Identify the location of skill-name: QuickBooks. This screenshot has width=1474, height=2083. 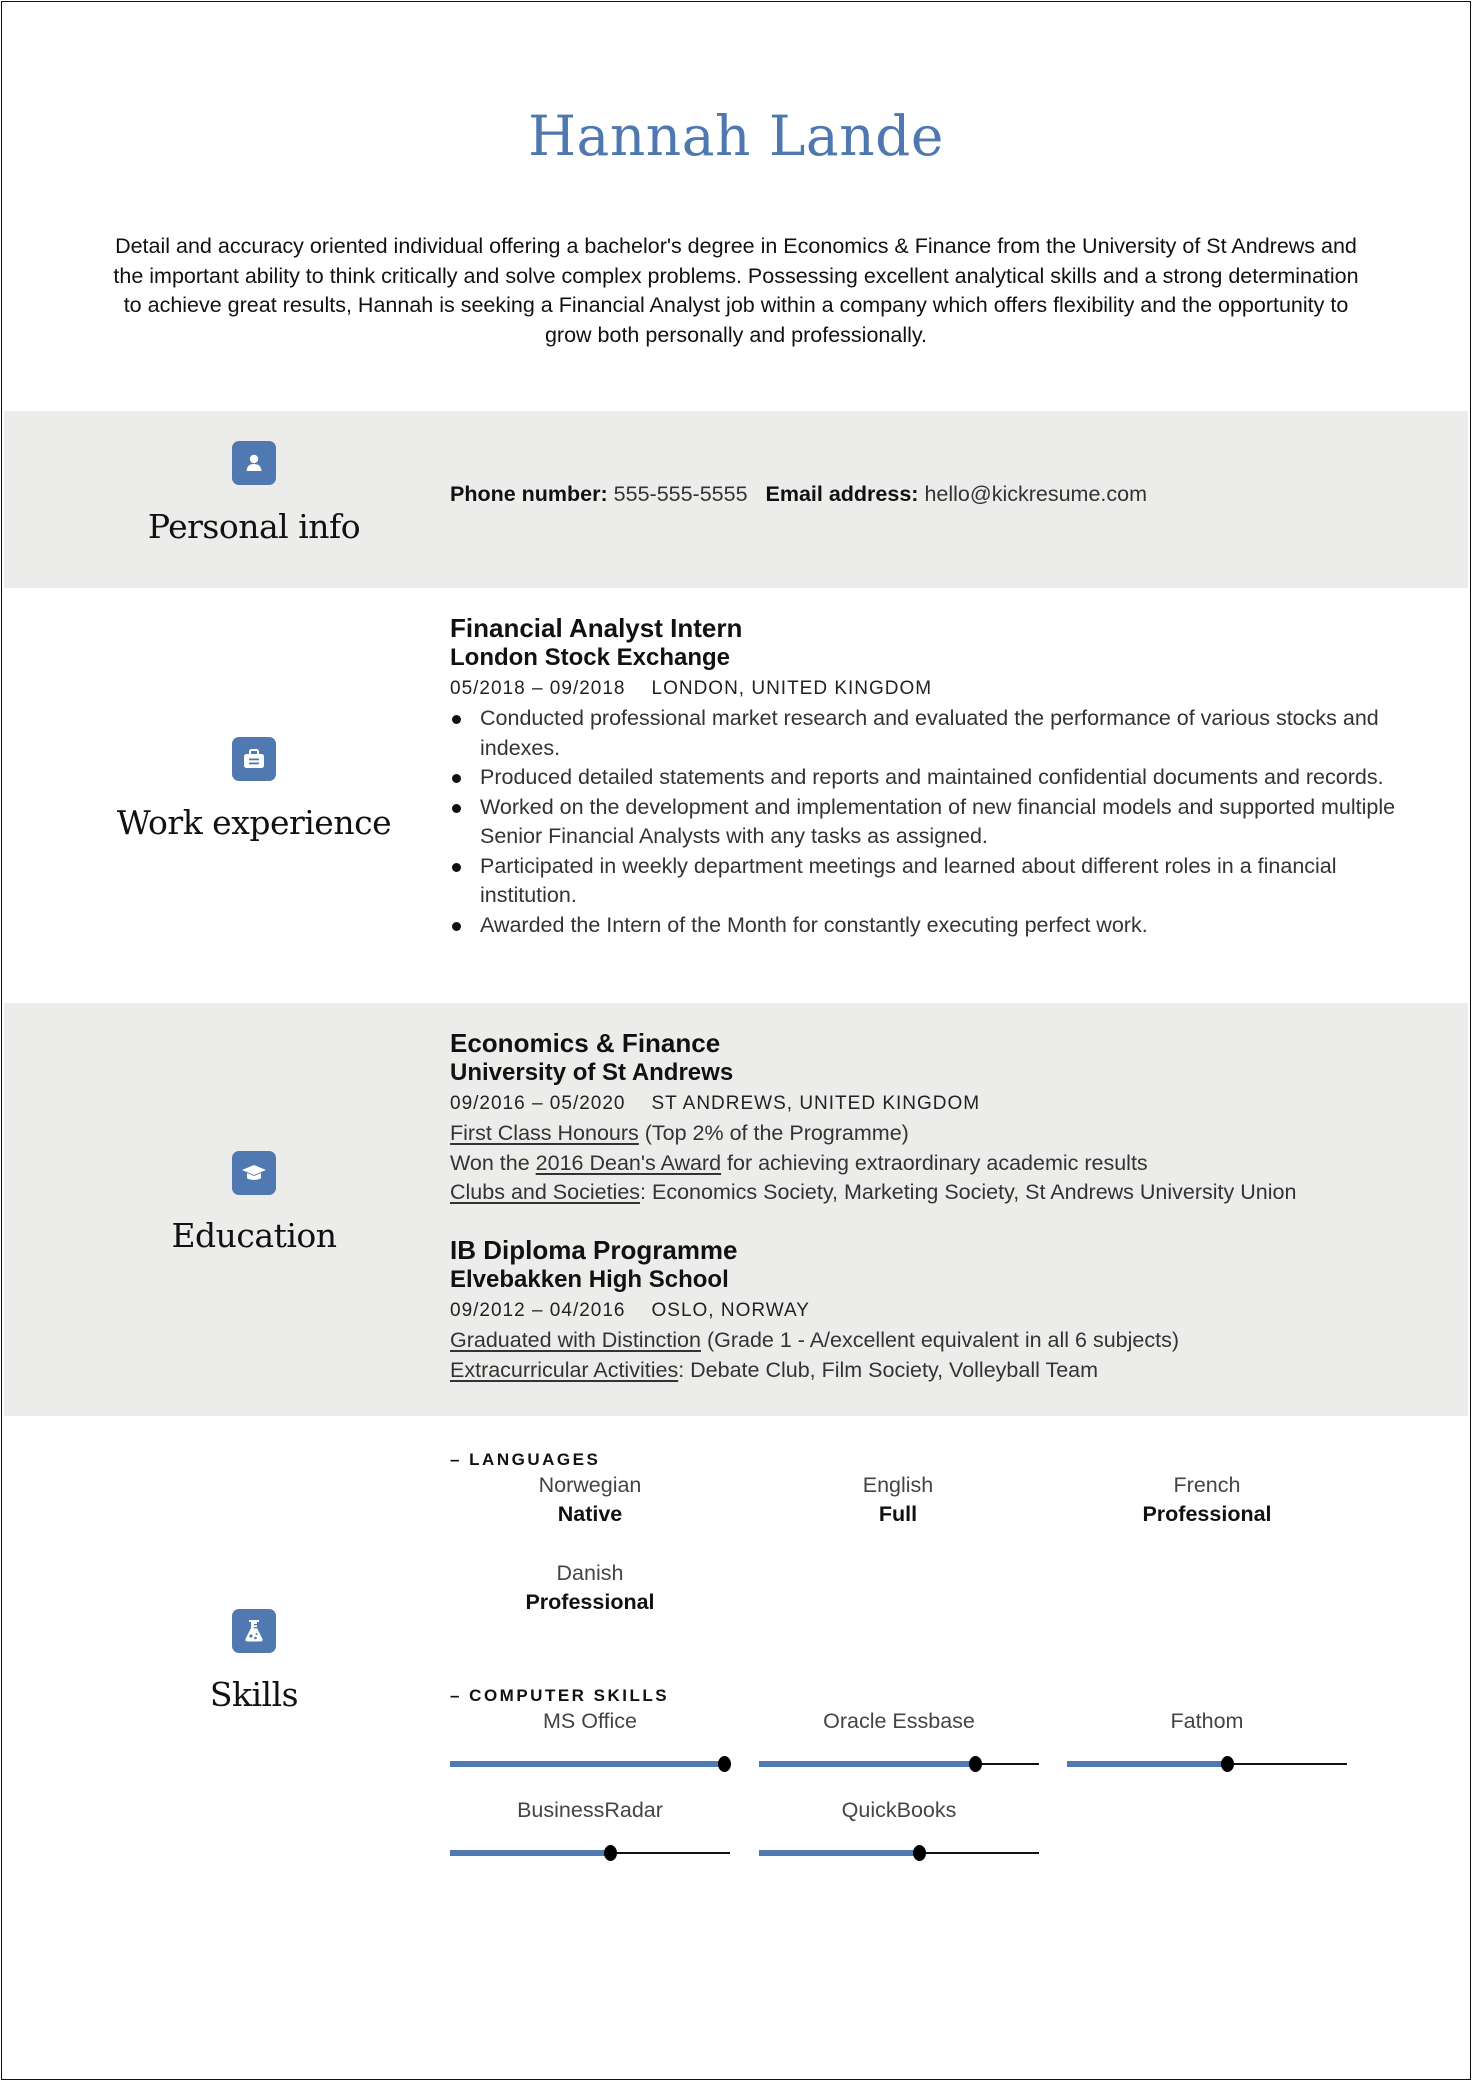
(899, 1810).